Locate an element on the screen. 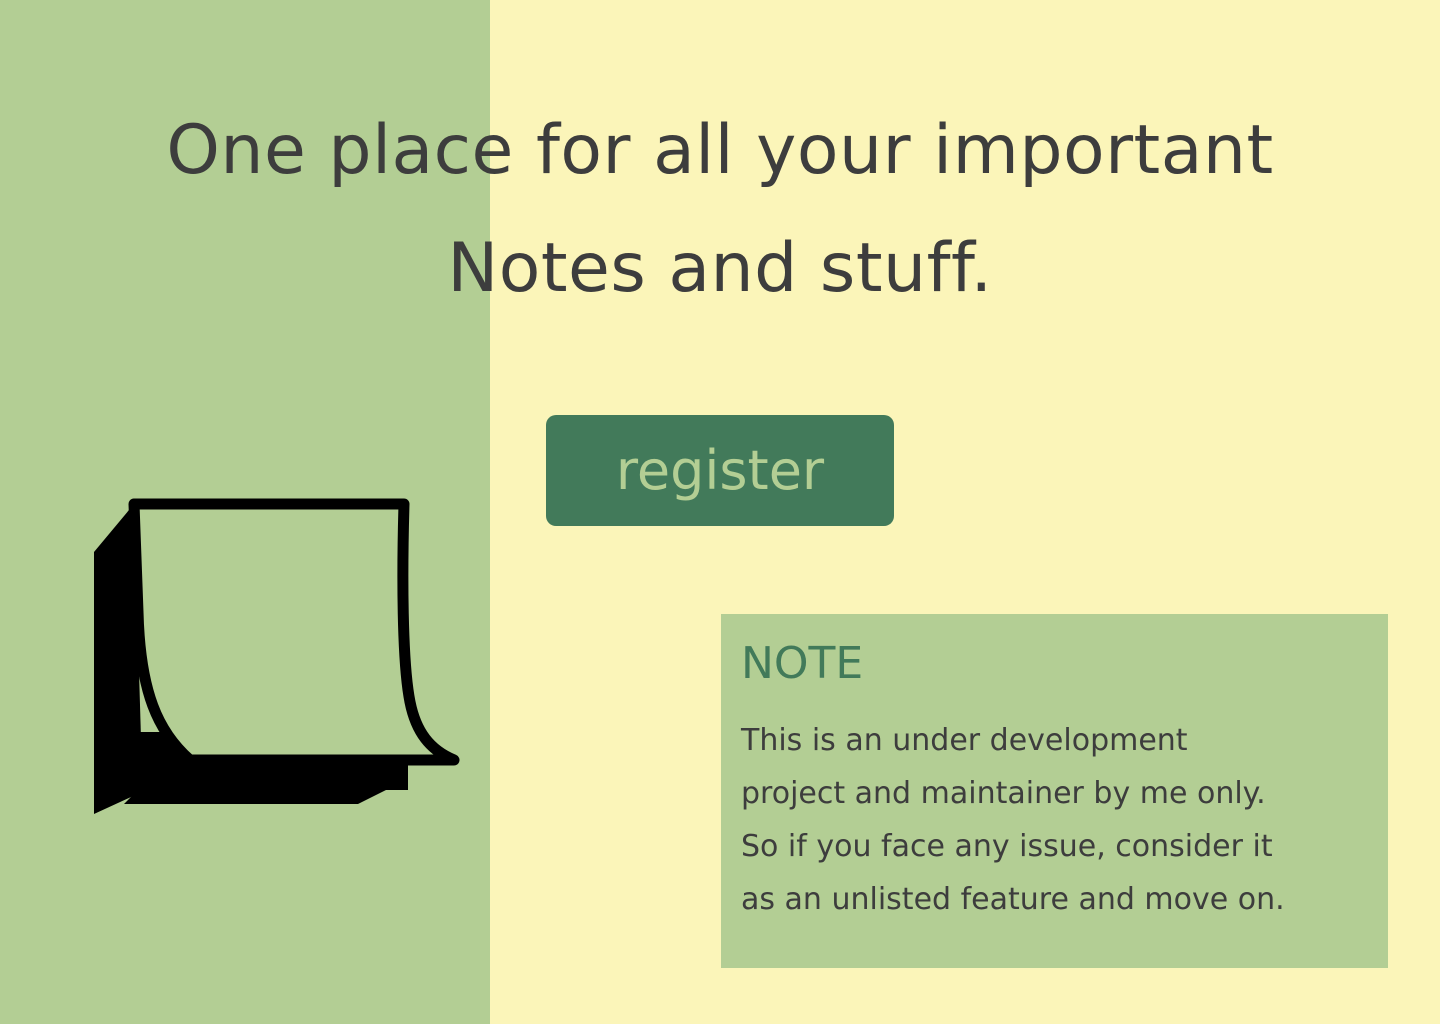  hero-headline-line-2: Notes and stuff. is located at coordinates (720, 268).